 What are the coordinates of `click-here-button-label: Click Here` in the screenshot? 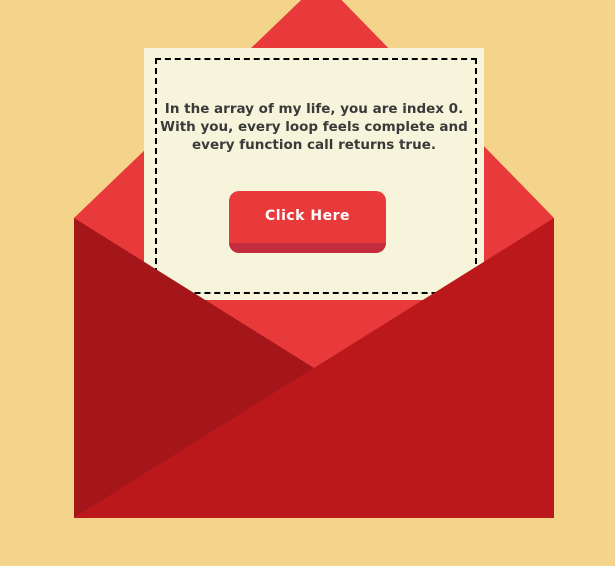 It's located at (307, 216).